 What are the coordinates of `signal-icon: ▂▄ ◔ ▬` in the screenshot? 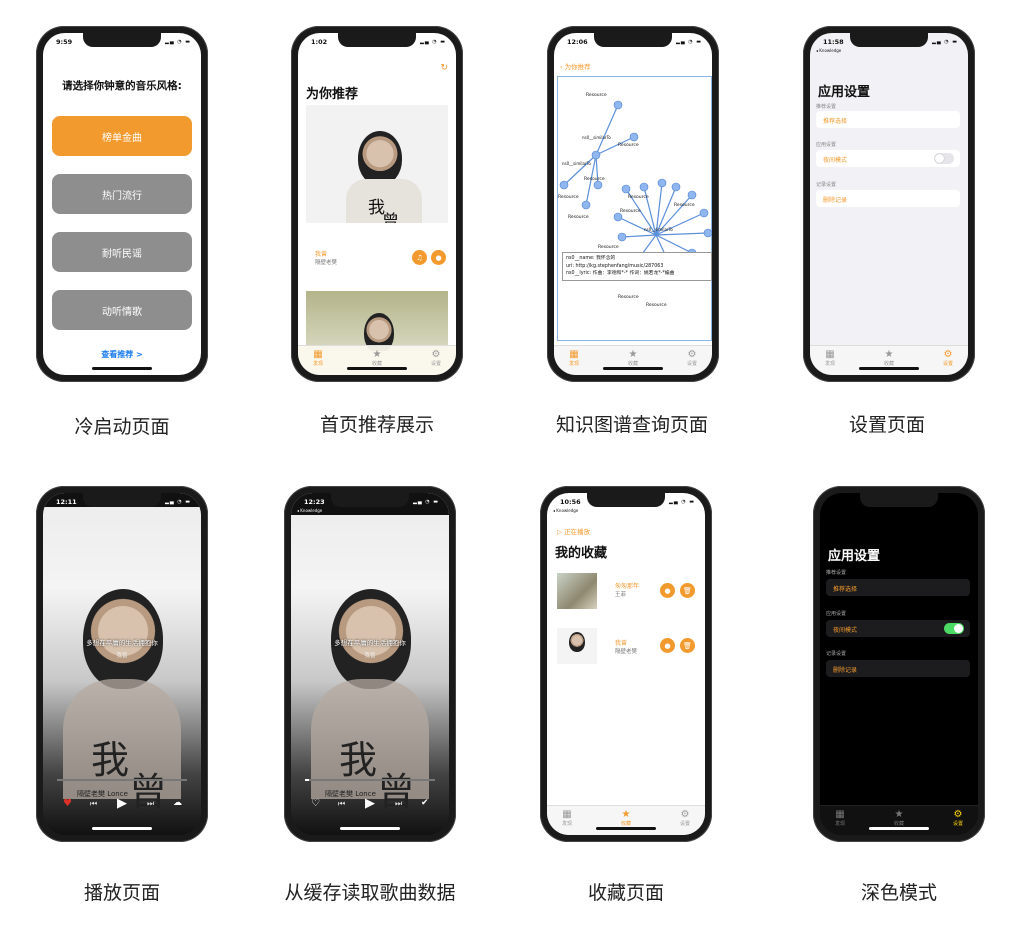 It's located at (433, 42).